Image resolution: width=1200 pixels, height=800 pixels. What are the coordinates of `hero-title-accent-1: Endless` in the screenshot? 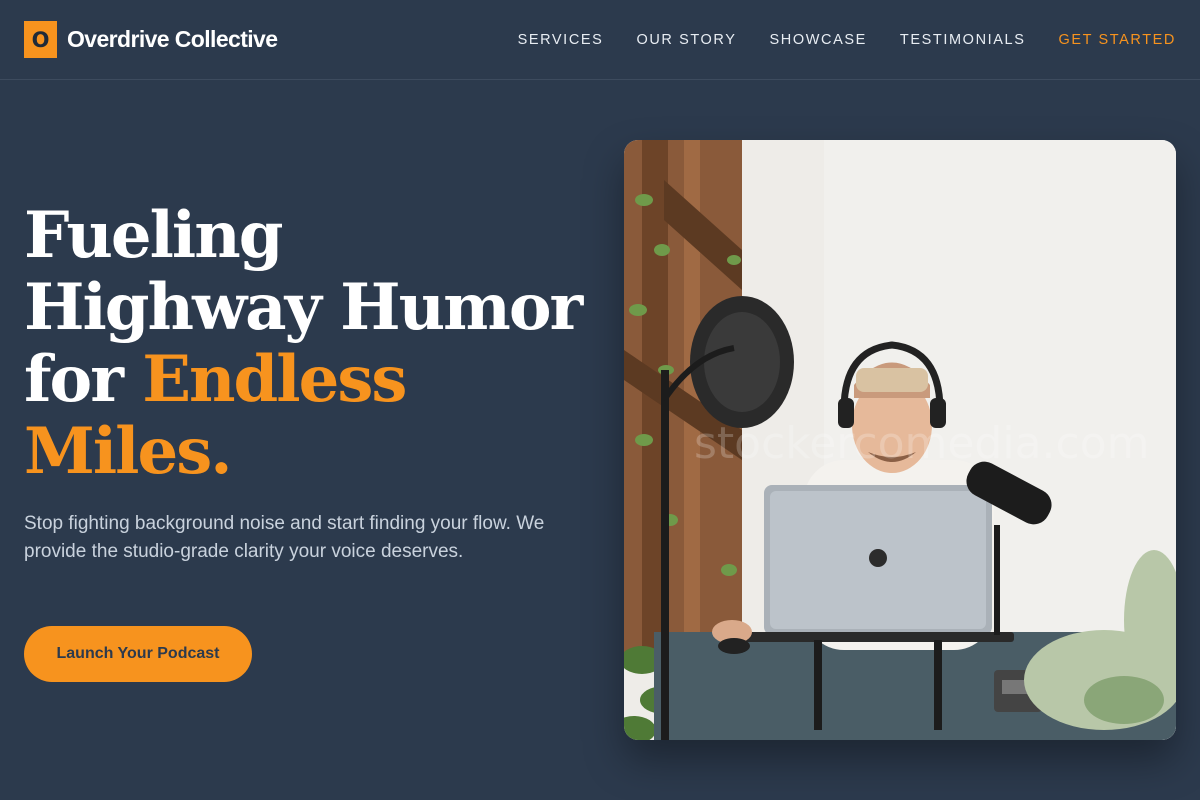 It's located at (274, 379).